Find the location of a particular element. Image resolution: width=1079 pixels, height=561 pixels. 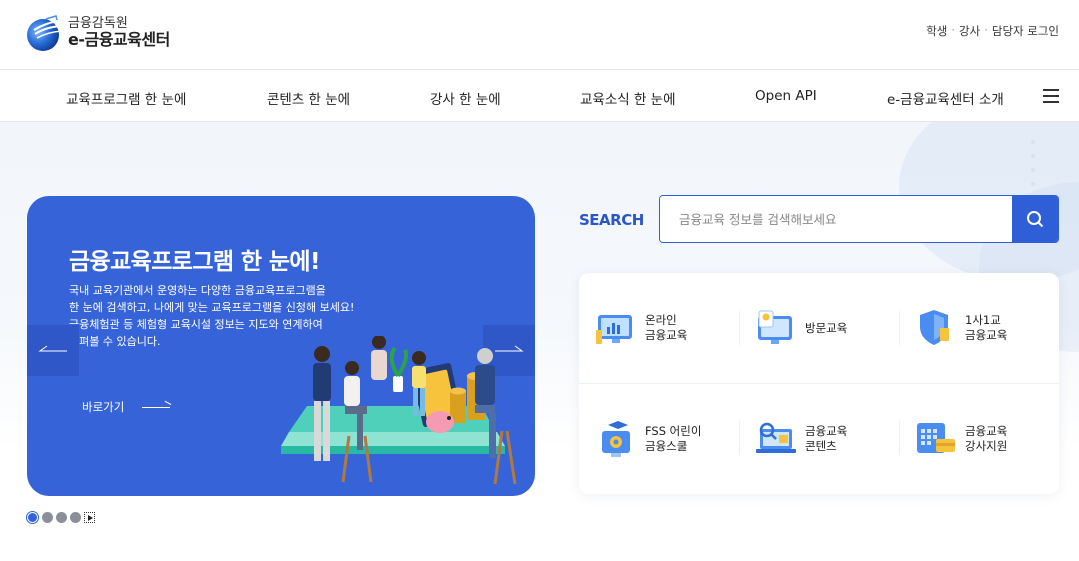

banner-pagination is located at coordinates (61, 517).